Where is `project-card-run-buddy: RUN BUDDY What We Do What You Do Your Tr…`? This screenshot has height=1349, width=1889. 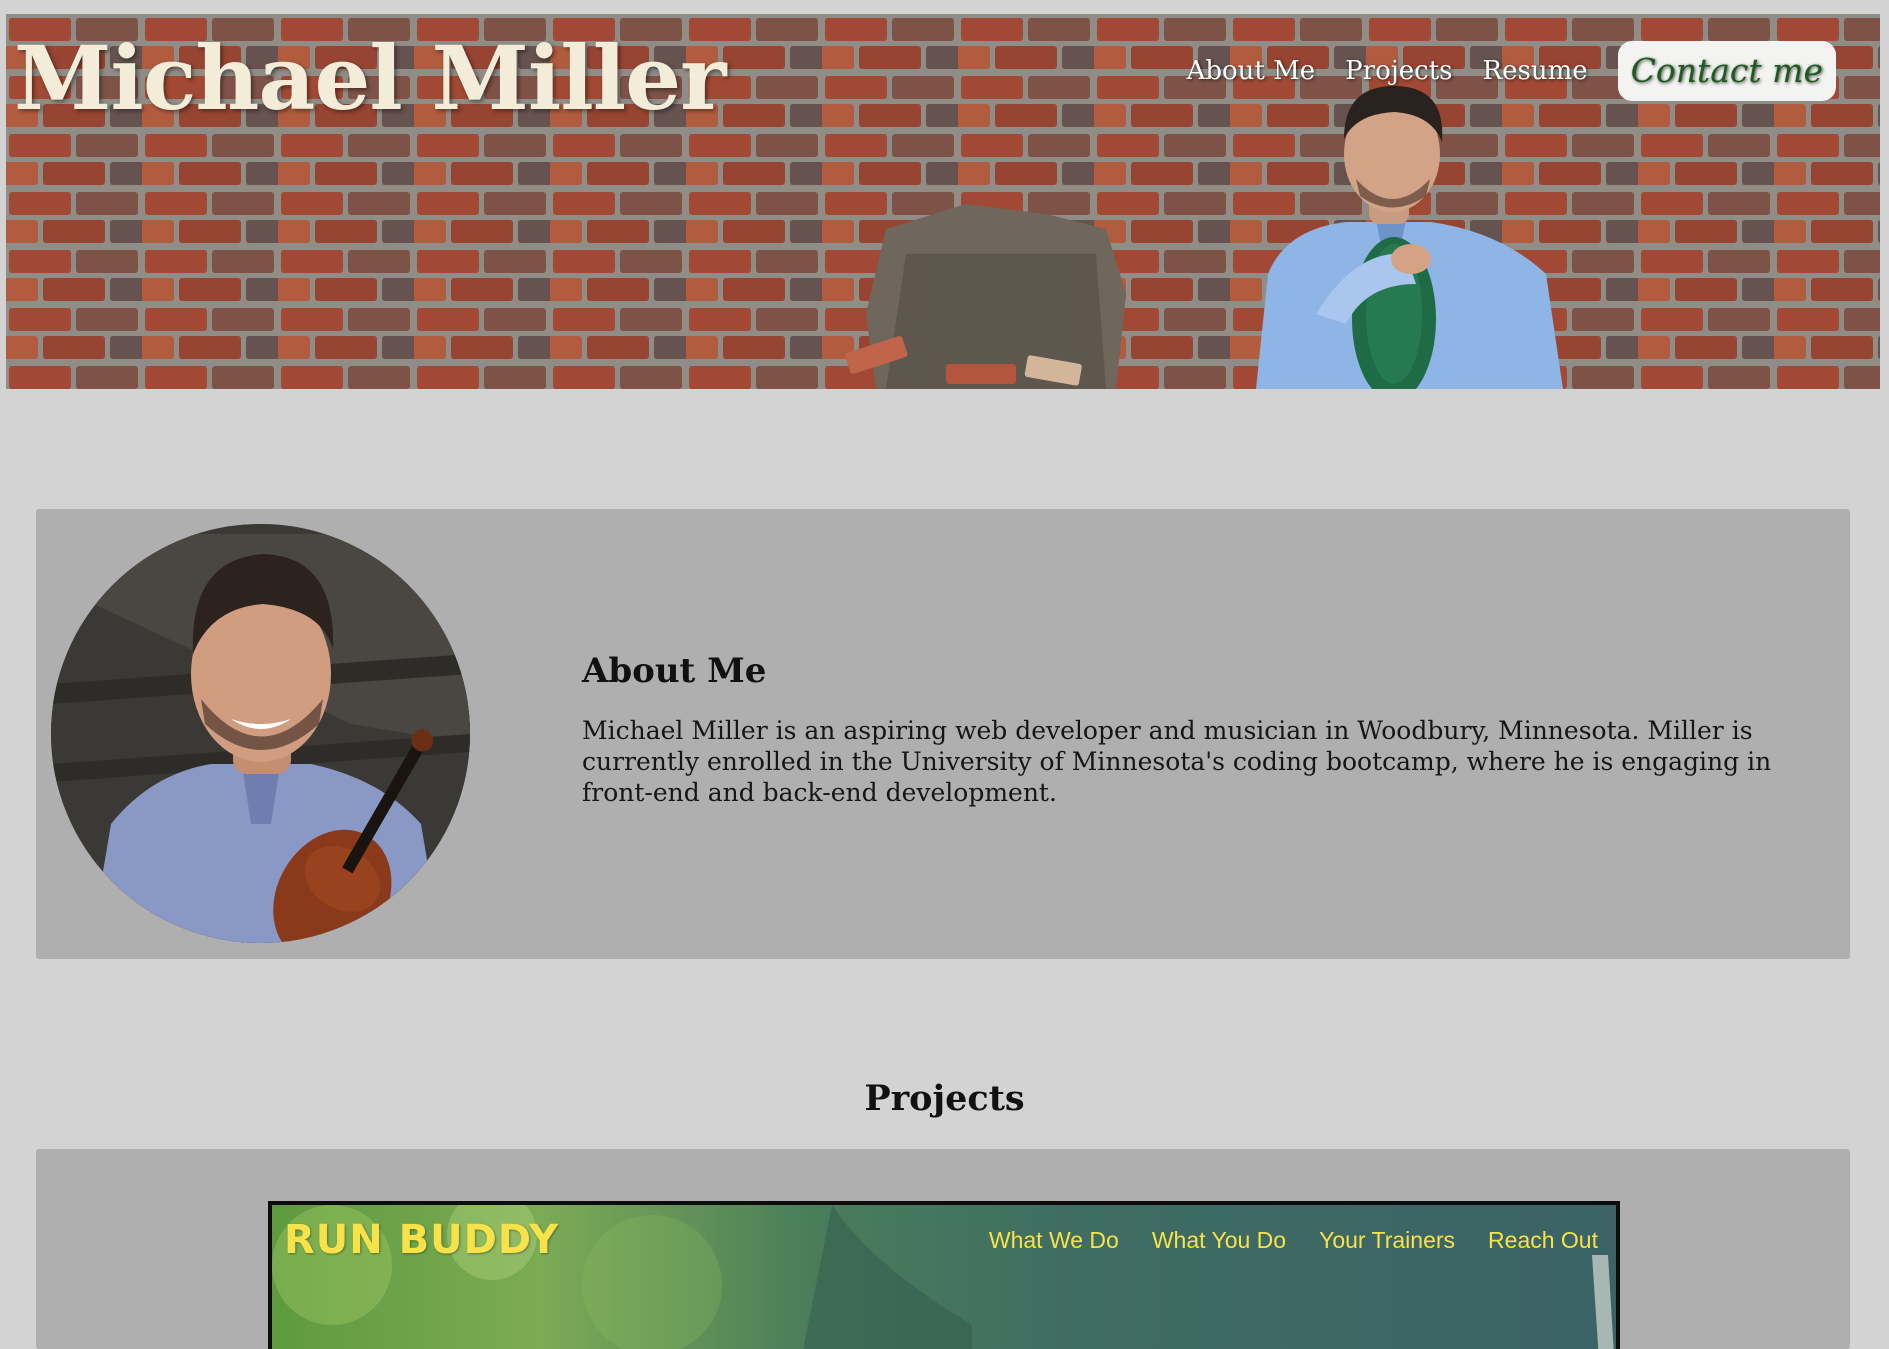 project-card-run-buddy: RUN BUDDY What We Do What You Do Your Tr… is located at coordinates (944, 1275).